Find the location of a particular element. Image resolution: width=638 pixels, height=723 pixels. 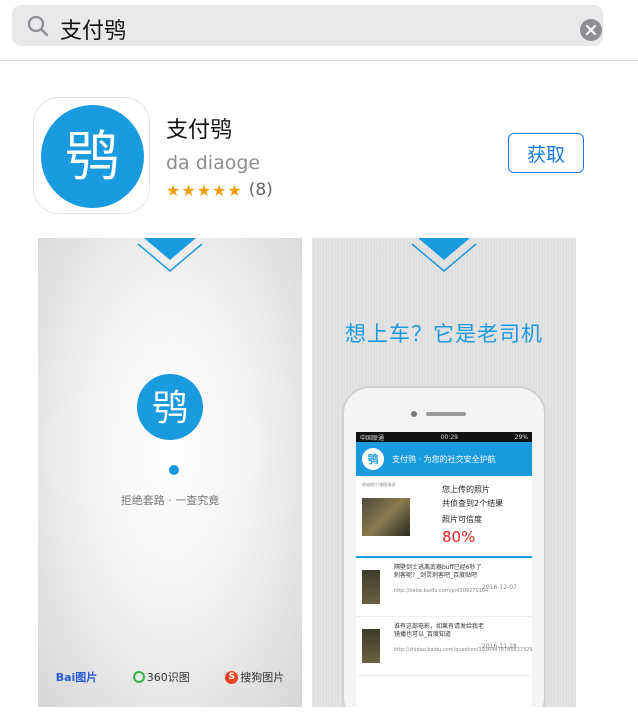

360-label: 360识图 is located at coordinates (168, 677).